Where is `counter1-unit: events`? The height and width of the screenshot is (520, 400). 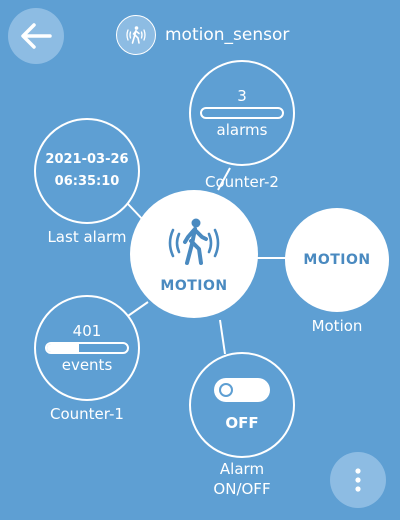 counter1-unit: events is located at coordinates (87, 365).